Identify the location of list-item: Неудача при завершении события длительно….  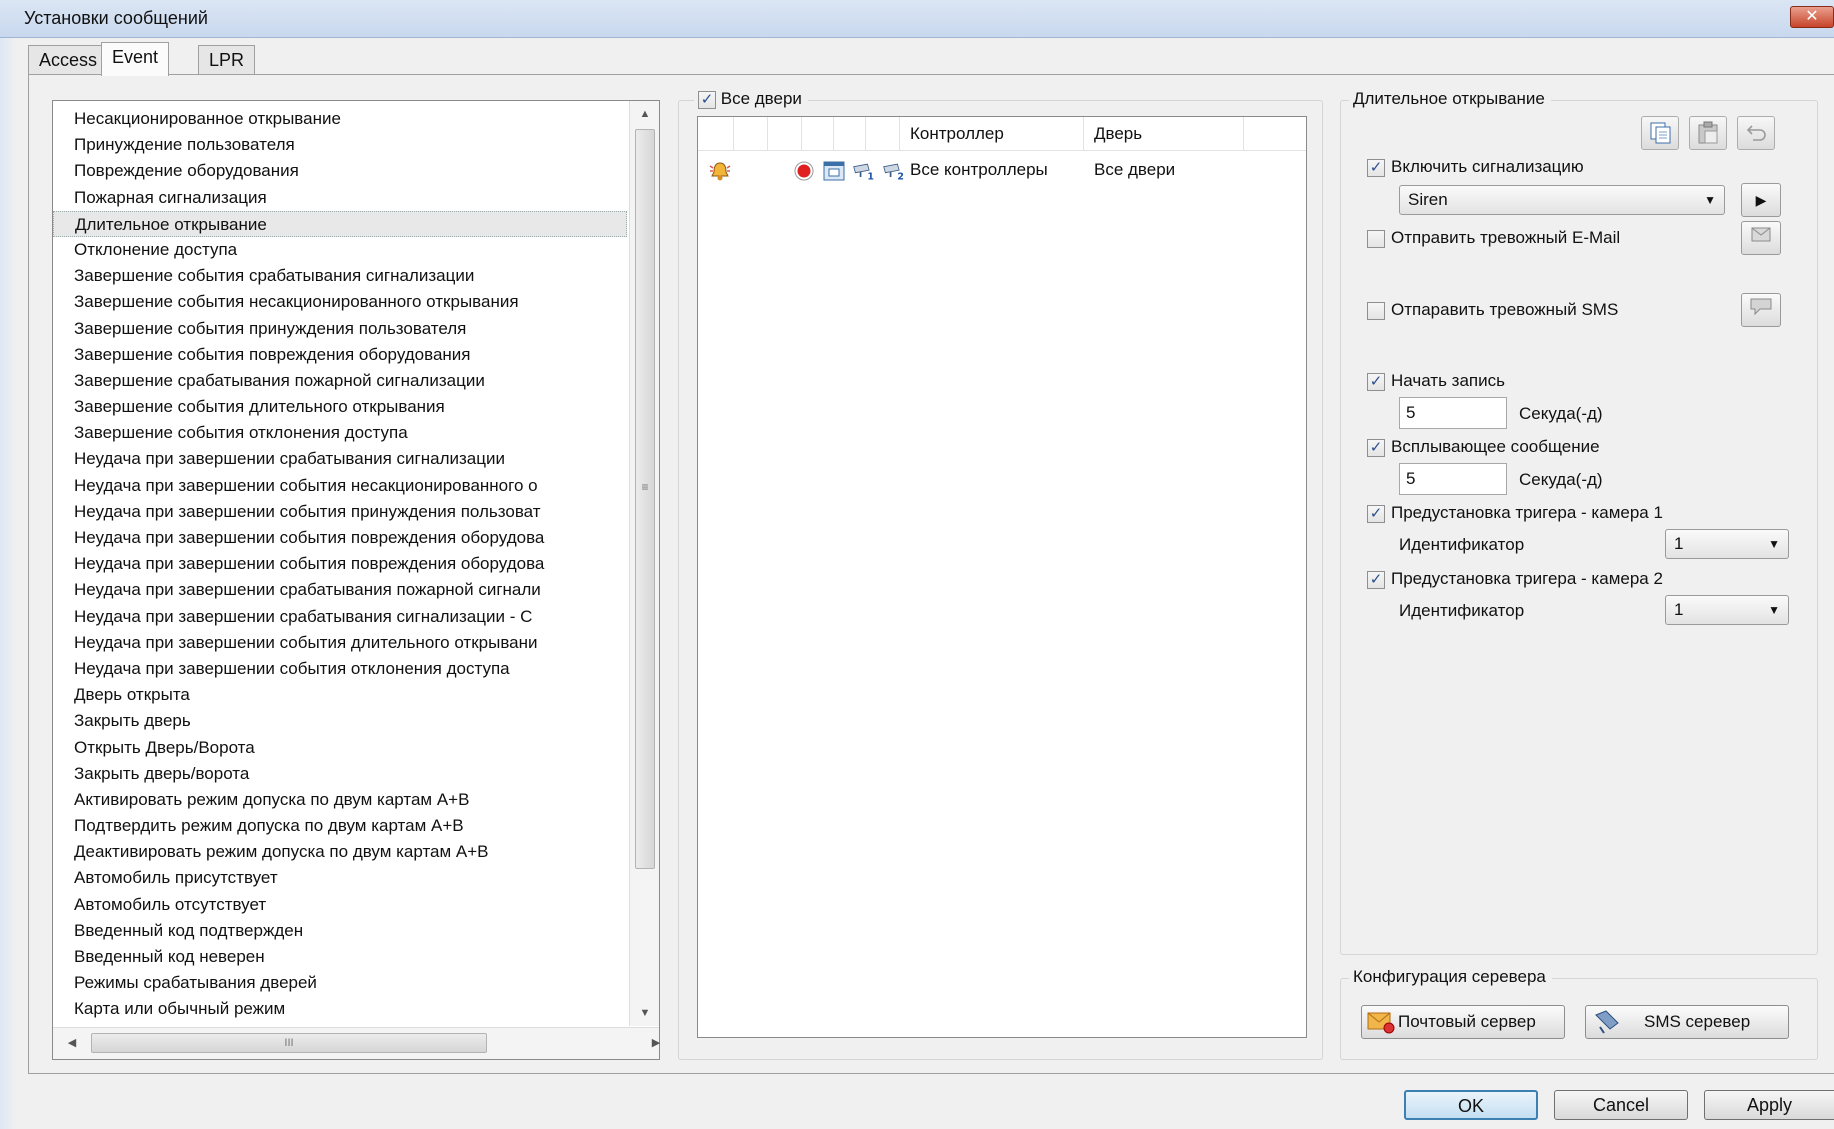
(340, 643).